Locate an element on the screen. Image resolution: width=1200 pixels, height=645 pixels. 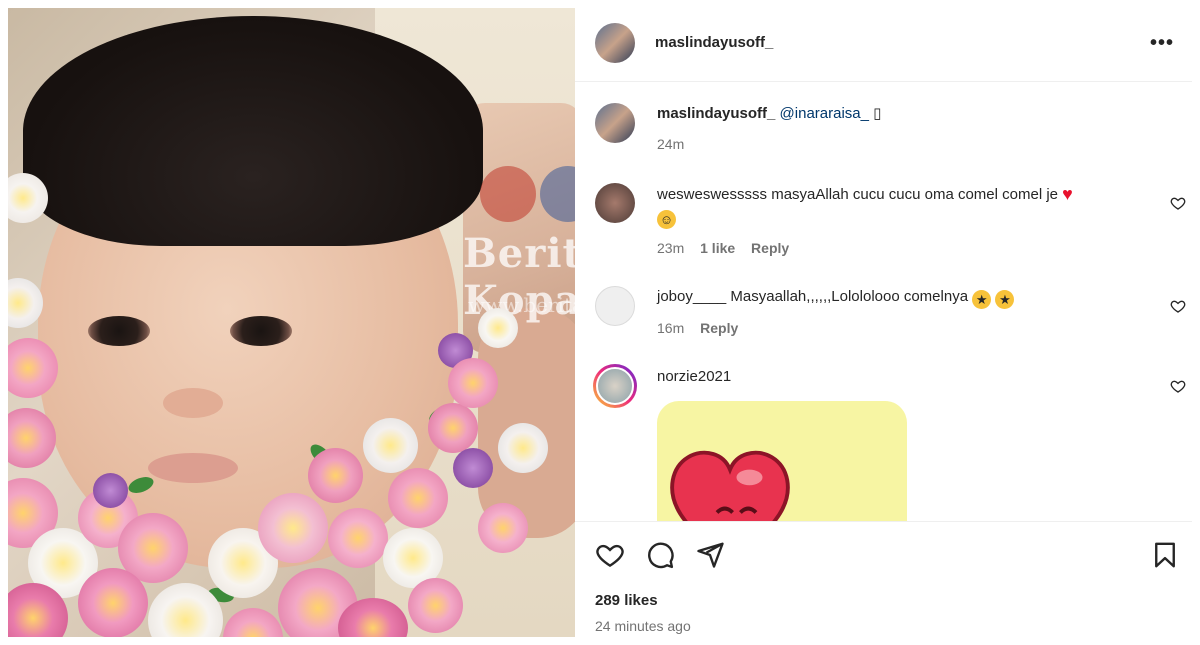
caption-trailing-glyph: ▯ is located at coordinates (877, 113).